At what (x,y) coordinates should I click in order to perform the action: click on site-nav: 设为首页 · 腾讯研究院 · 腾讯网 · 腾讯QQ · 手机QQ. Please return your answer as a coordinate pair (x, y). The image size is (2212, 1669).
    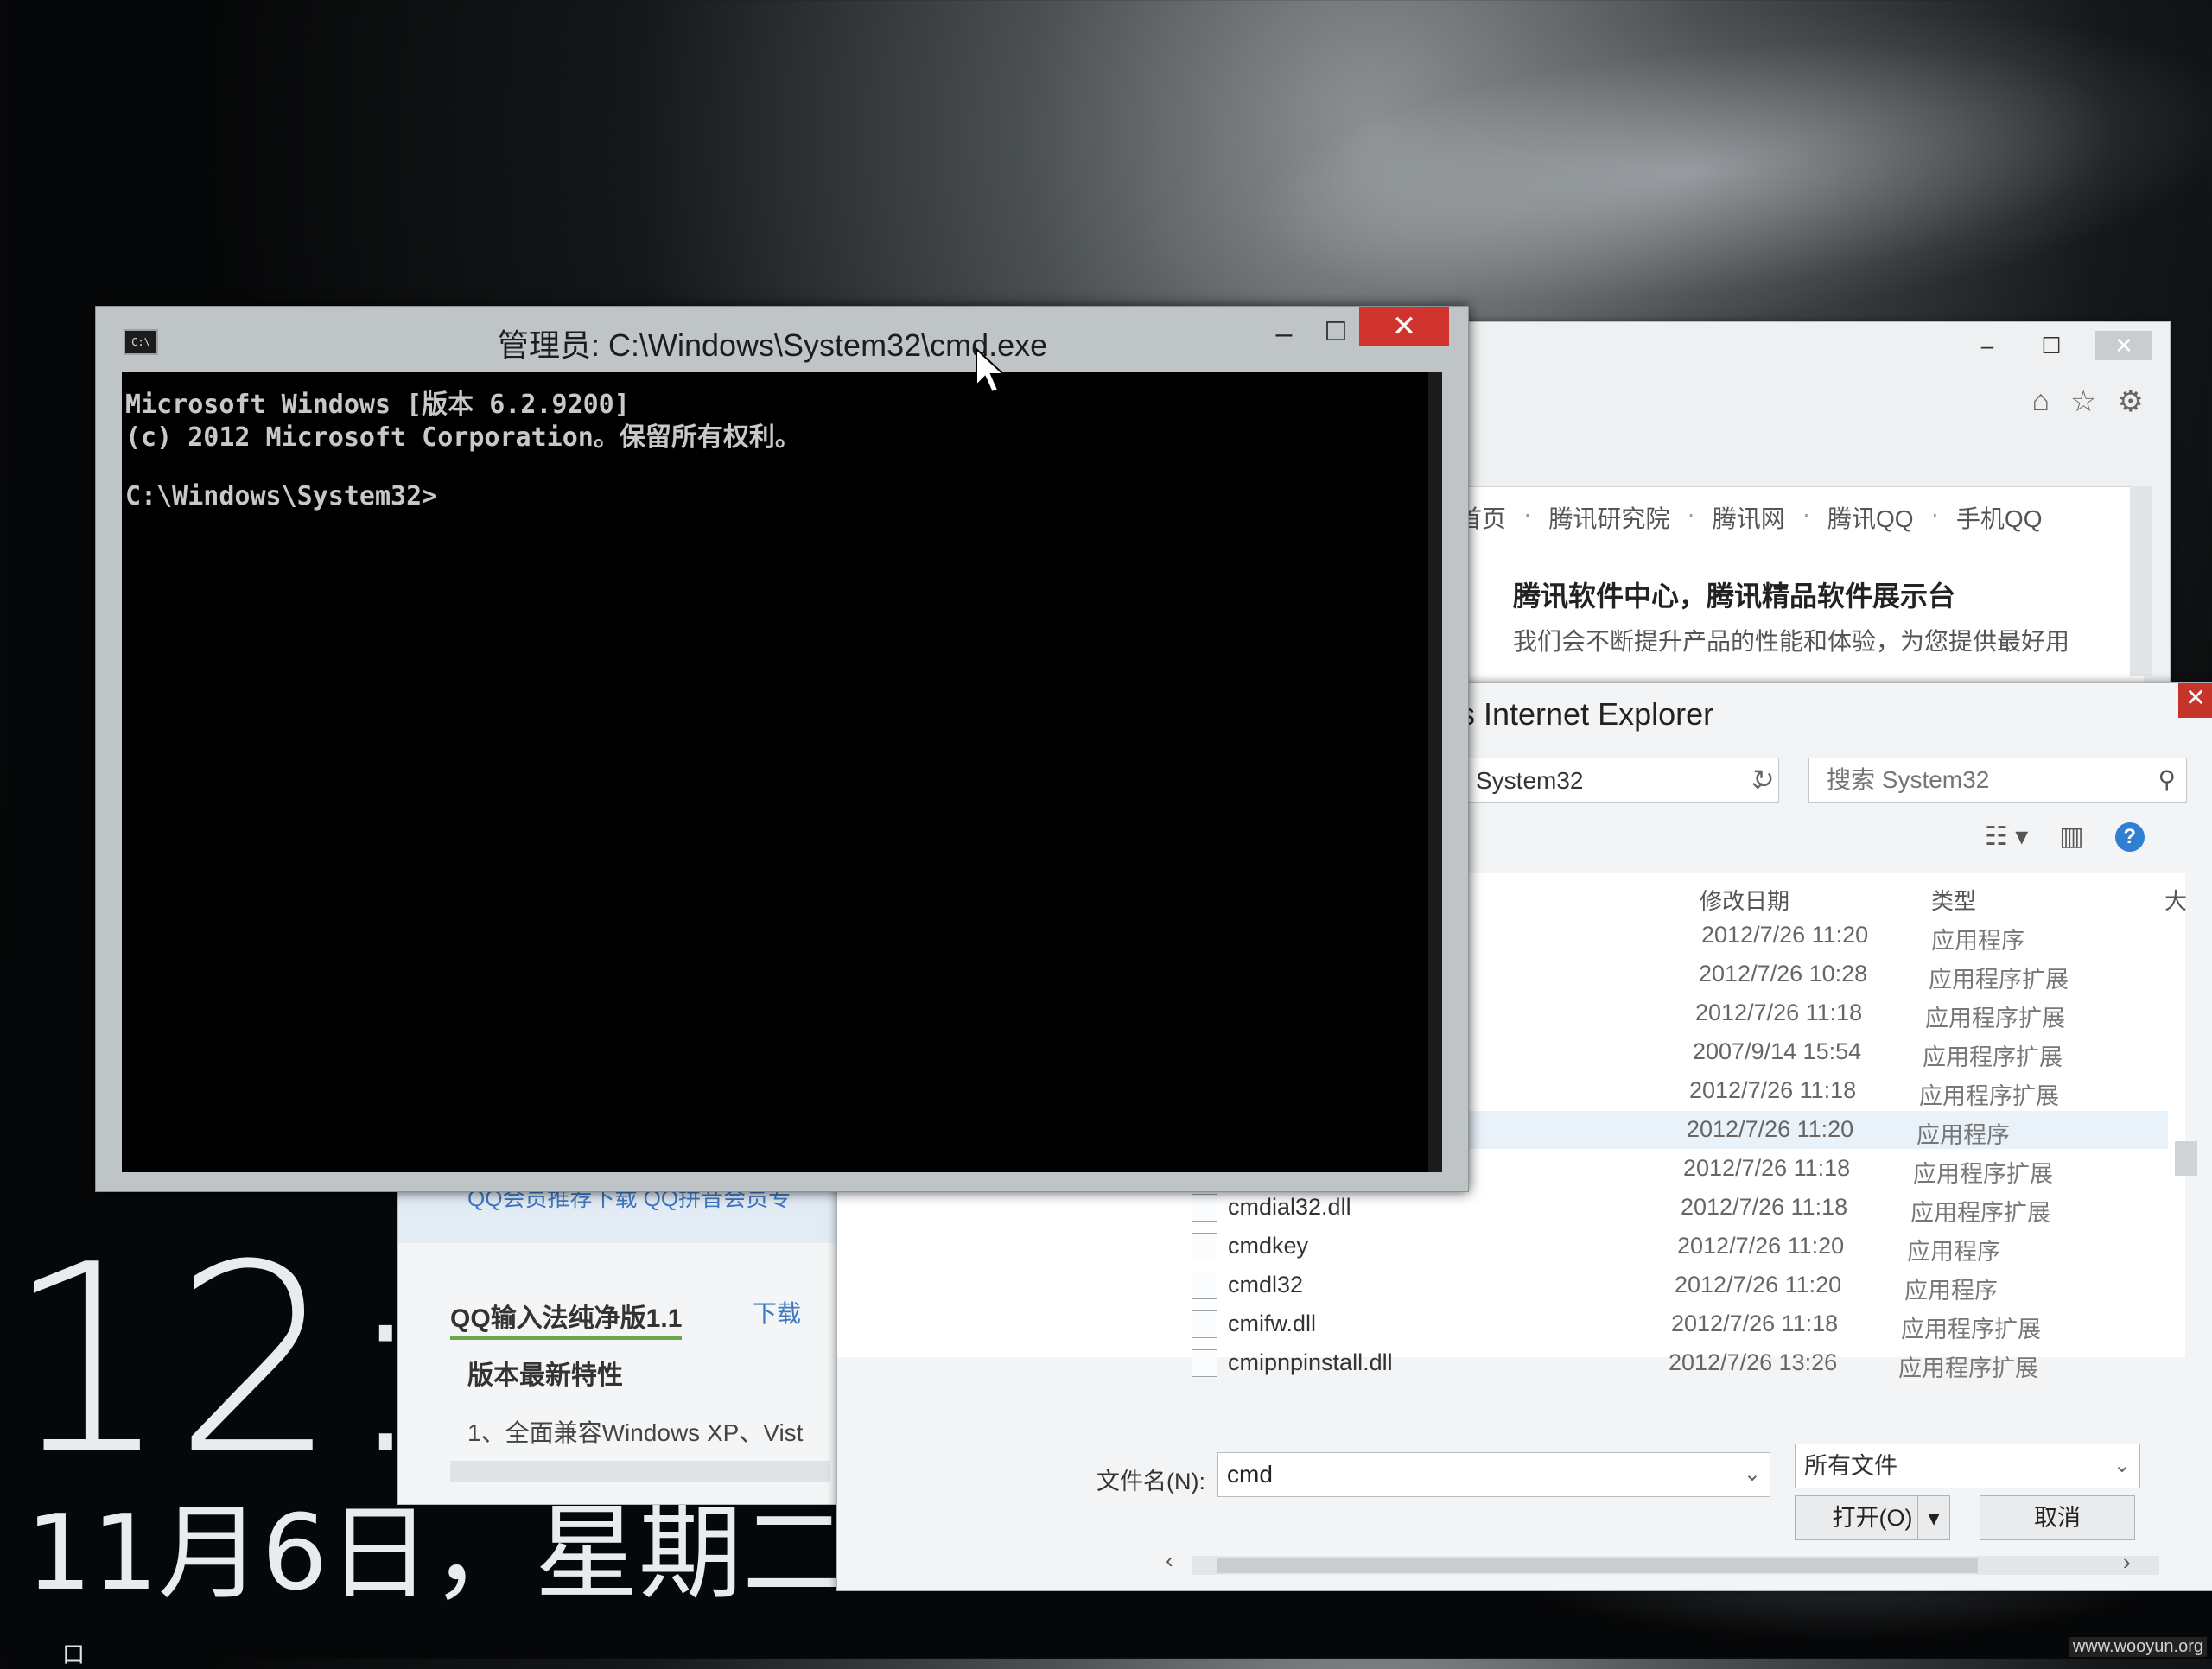
    Looking at the image, I should click on (1725, 517).